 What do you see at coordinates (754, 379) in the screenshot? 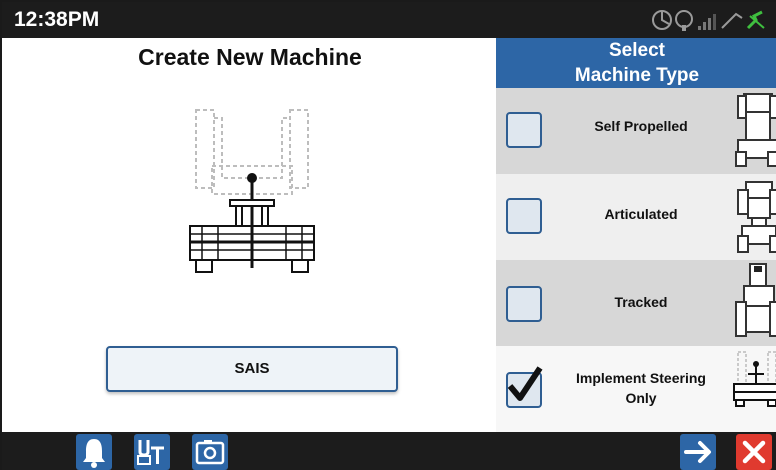
I see `implement-machine-icon` at bounding box center [754, 379].